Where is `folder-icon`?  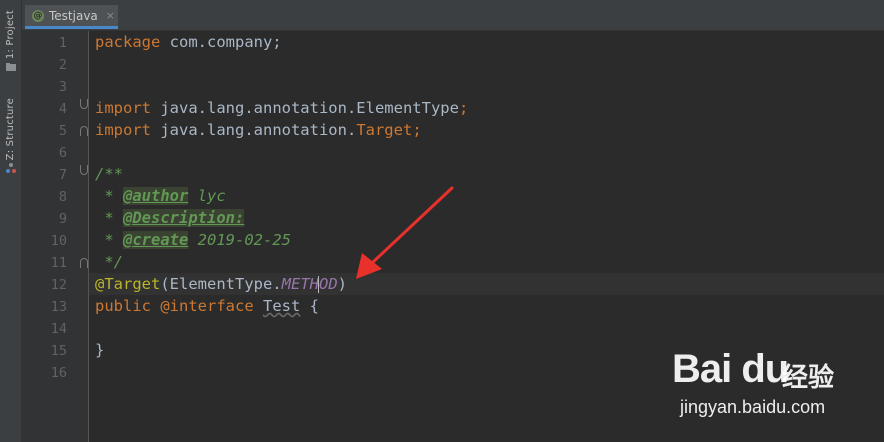
folder-icon is located at coordinates (10, 67).